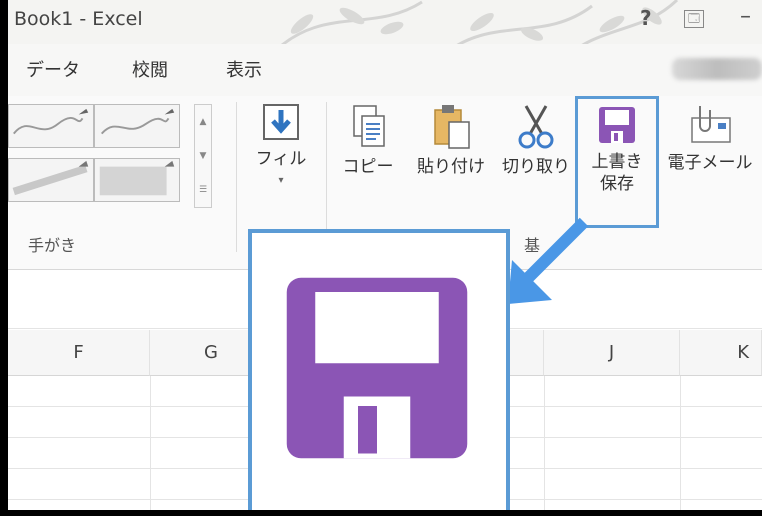 The image size is (762, 516). I want to click on fill-dropdown-icon: ▾, so click(281, 180).